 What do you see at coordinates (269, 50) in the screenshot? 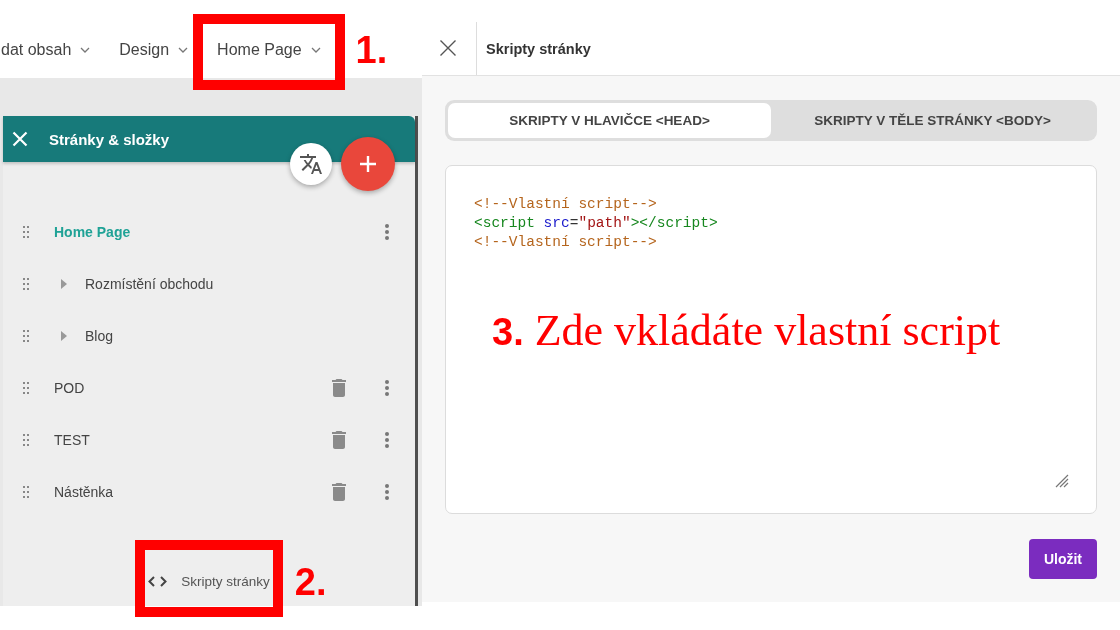
I see `nav-menu-item: Home Page` at bounding box center [269, 50].